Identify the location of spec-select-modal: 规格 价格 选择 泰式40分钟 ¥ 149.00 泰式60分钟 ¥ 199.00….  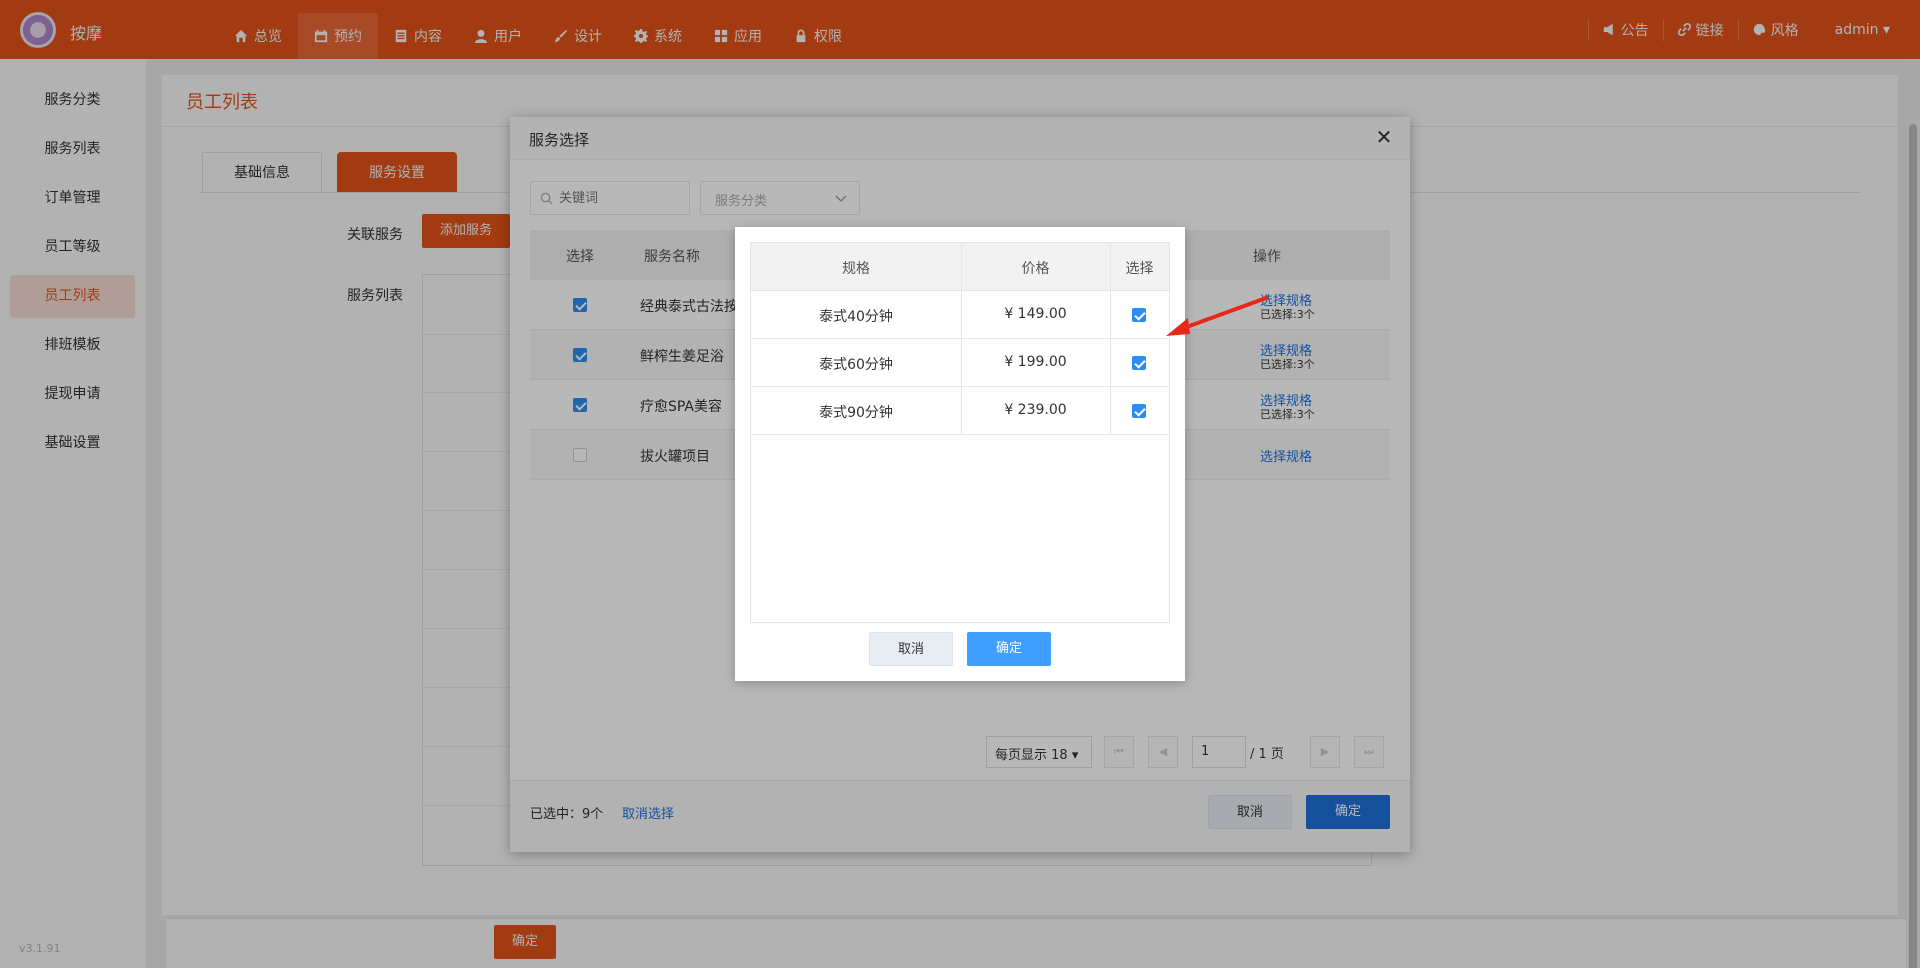
(960, 454).